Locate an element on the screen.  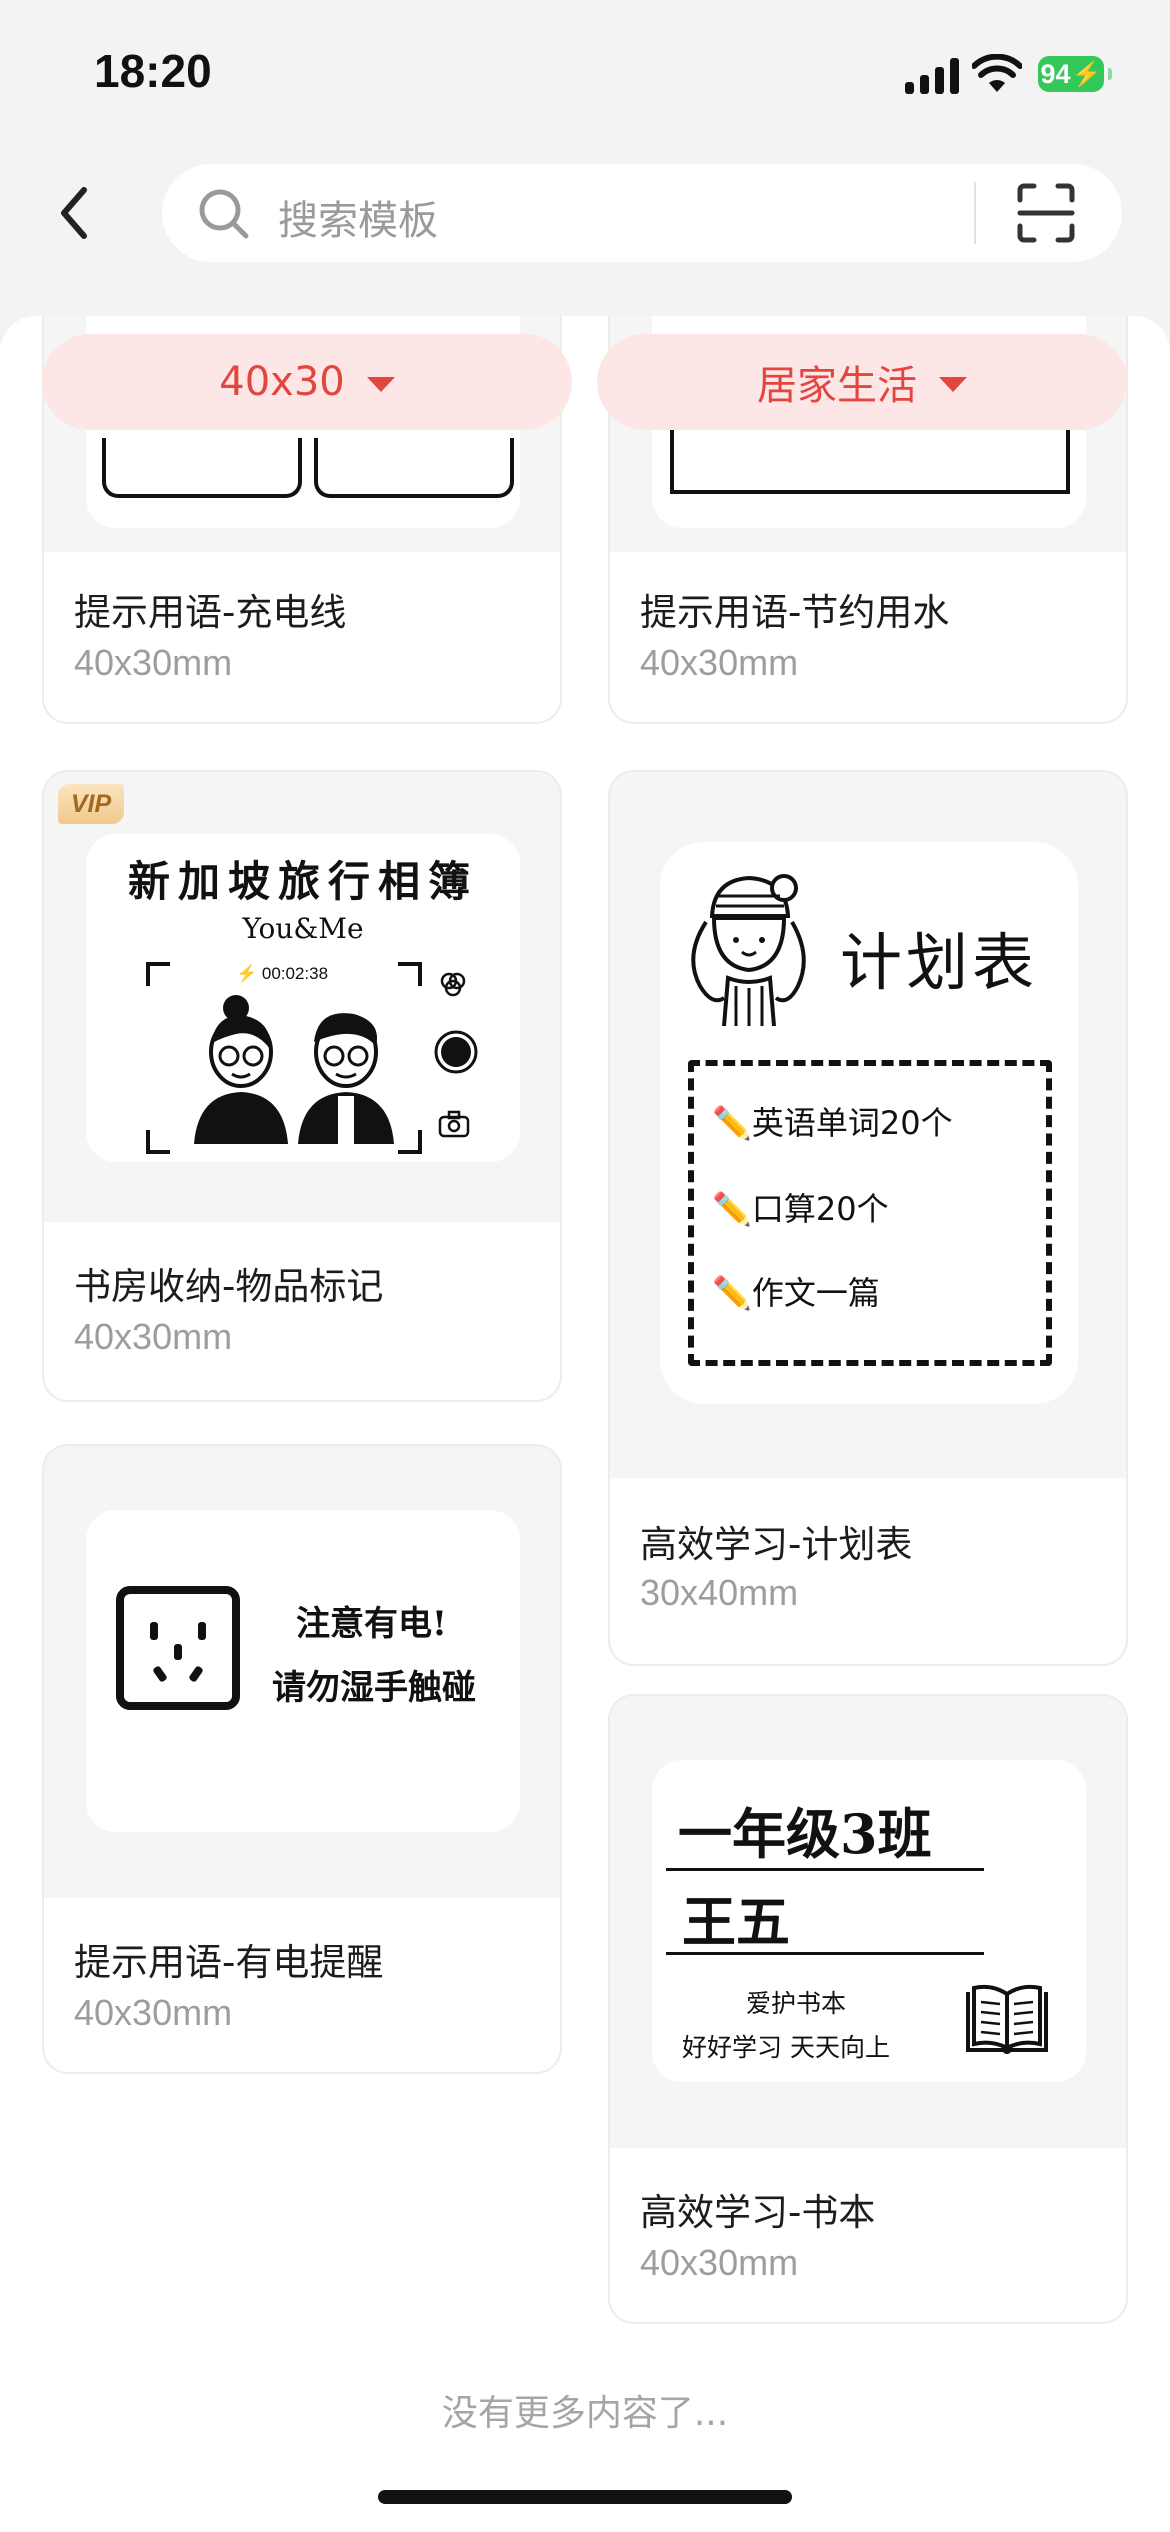
size-filter: 40x30 is located at coordinates (307, 382).